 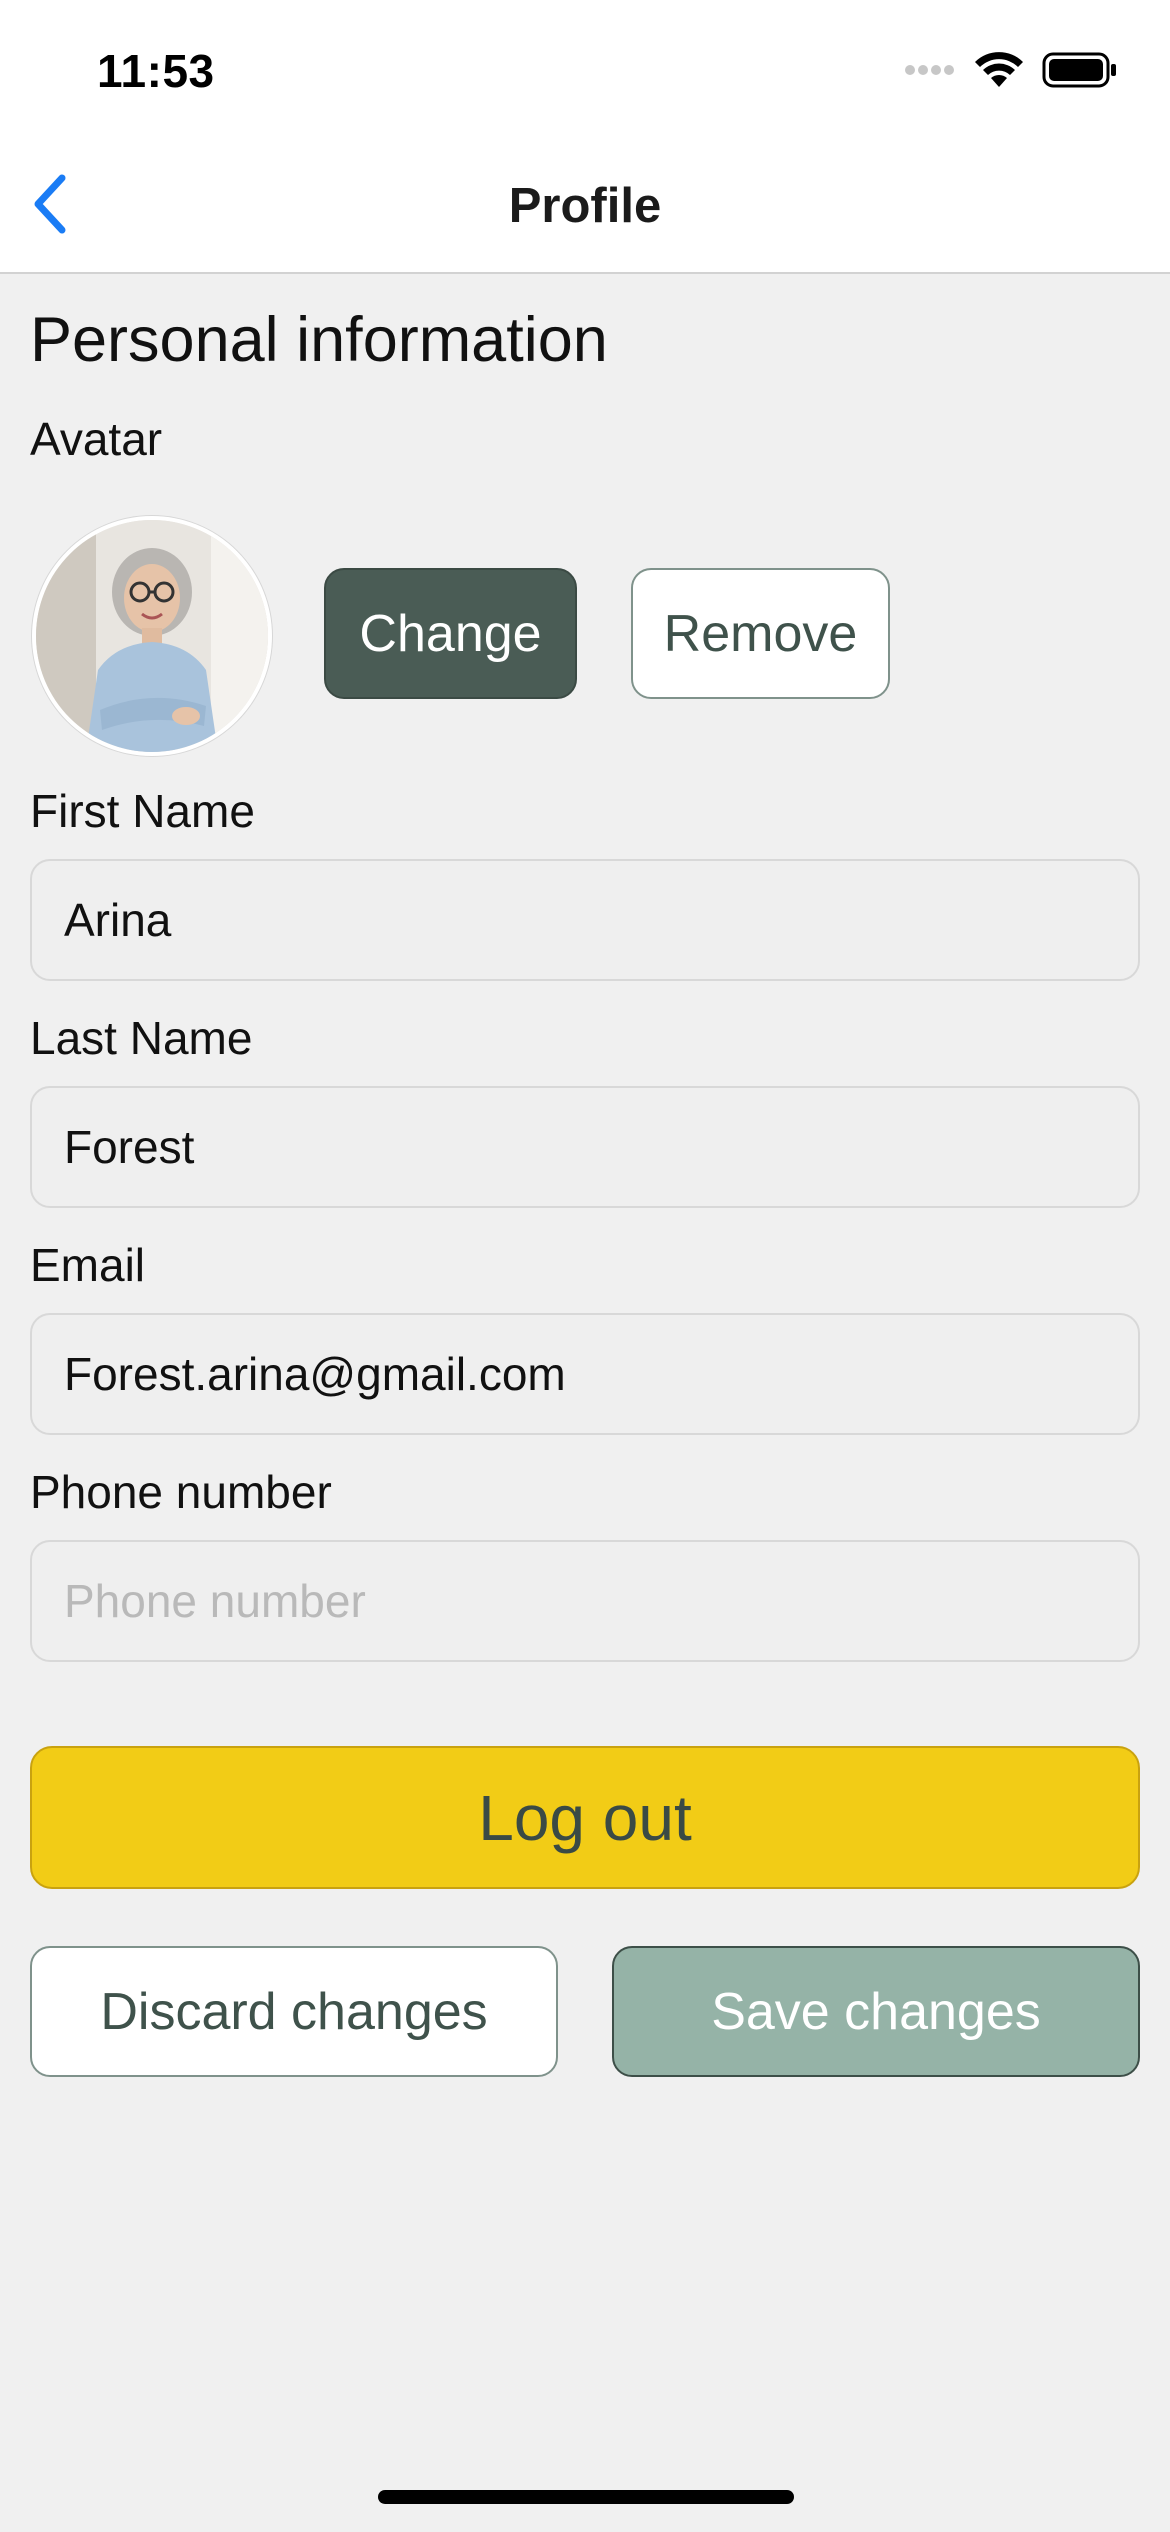 What do you see at coordinates (96, 439) in the screenshot?
I see `avatar-label: Avatar` at bounding box center [96, 439].